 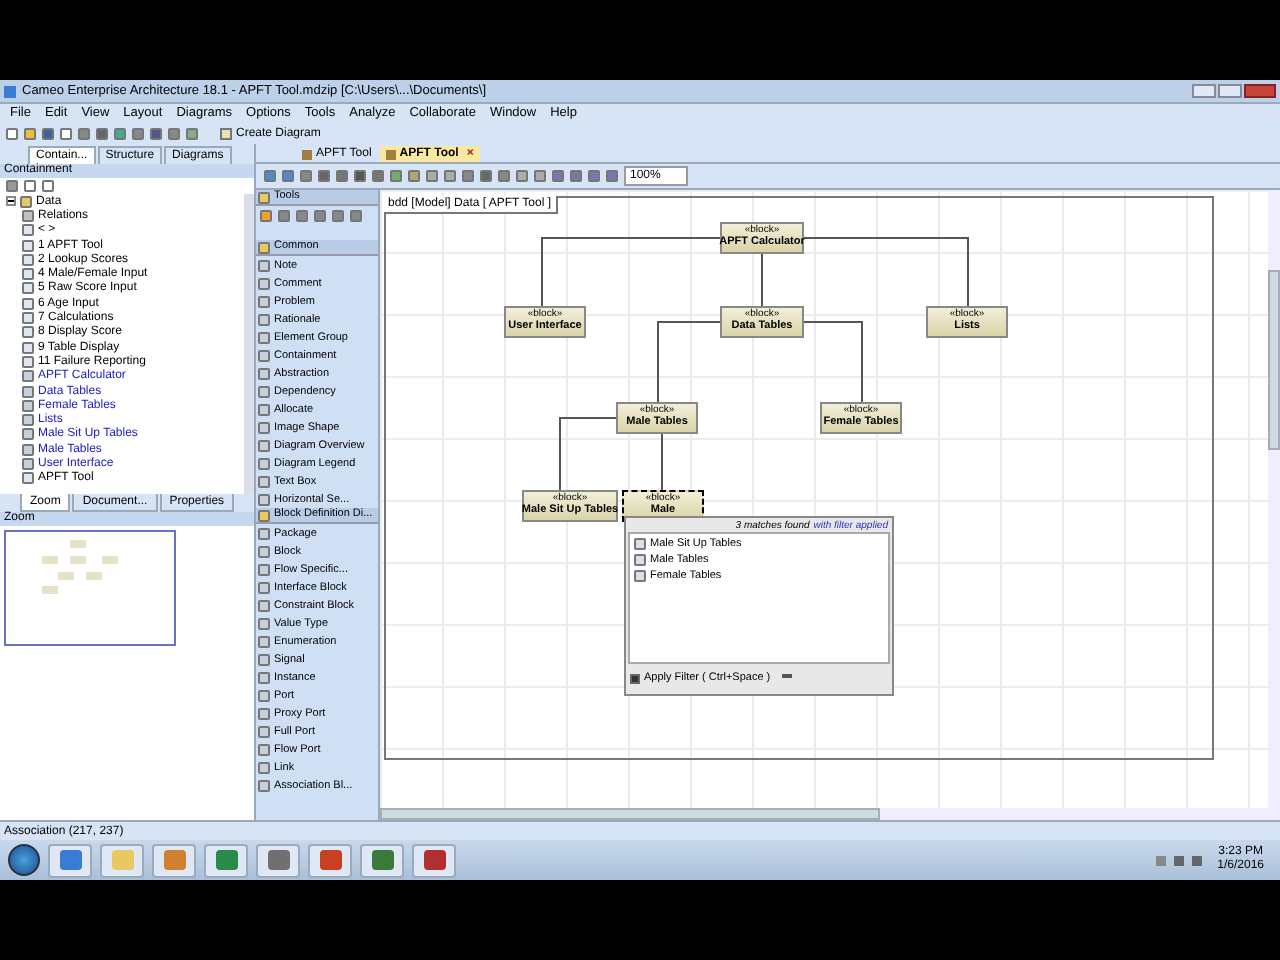 What do you see at coordinates (11, 201) in the screenshot?
I see `collapse-toggle` at bounding box center [11, 201].